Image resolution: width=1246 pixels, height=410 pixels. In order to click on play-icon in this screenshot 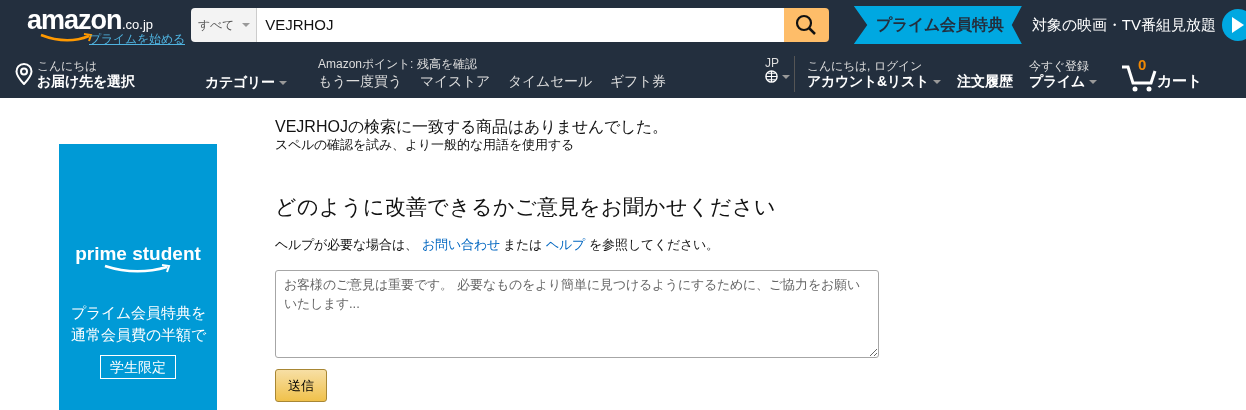, I will do `click(1234, 25)`.